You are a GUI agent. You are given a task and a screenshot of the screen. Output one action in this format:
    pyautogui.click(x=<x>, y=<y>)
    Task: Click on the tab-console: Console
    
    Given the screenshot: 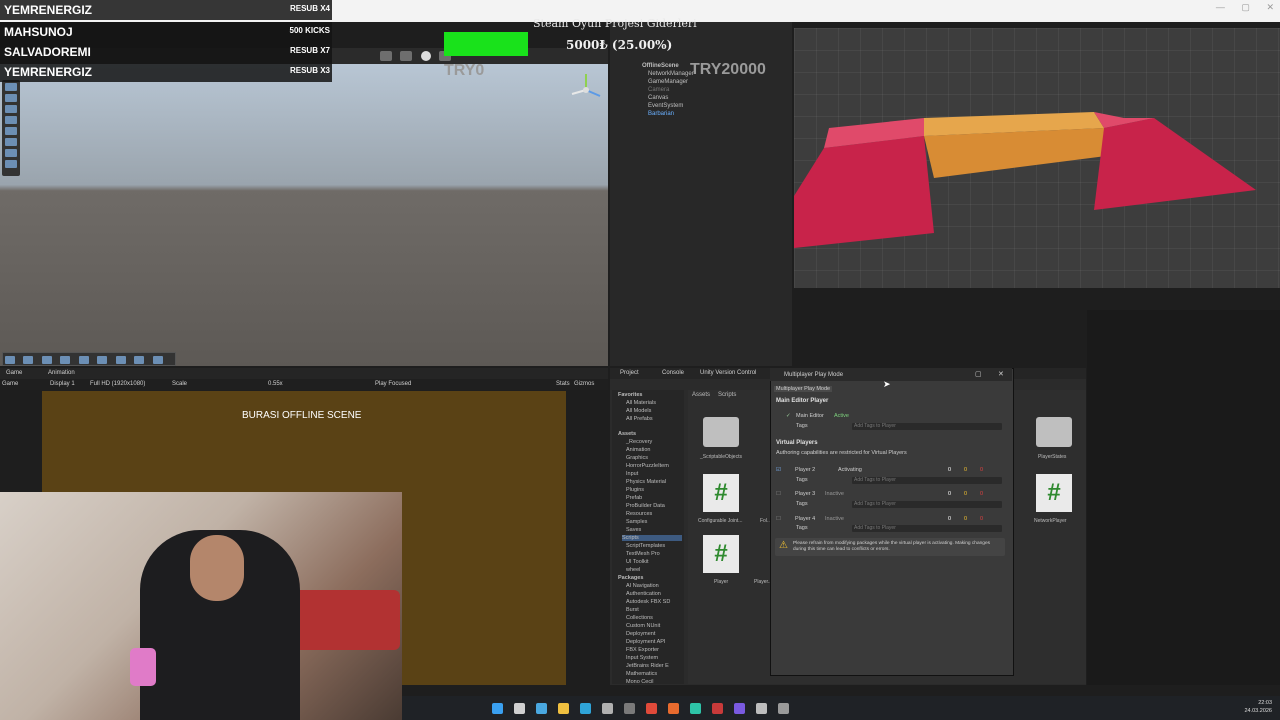 What is the action you would take?
    pyautogui.click(x=673, y=373)
    